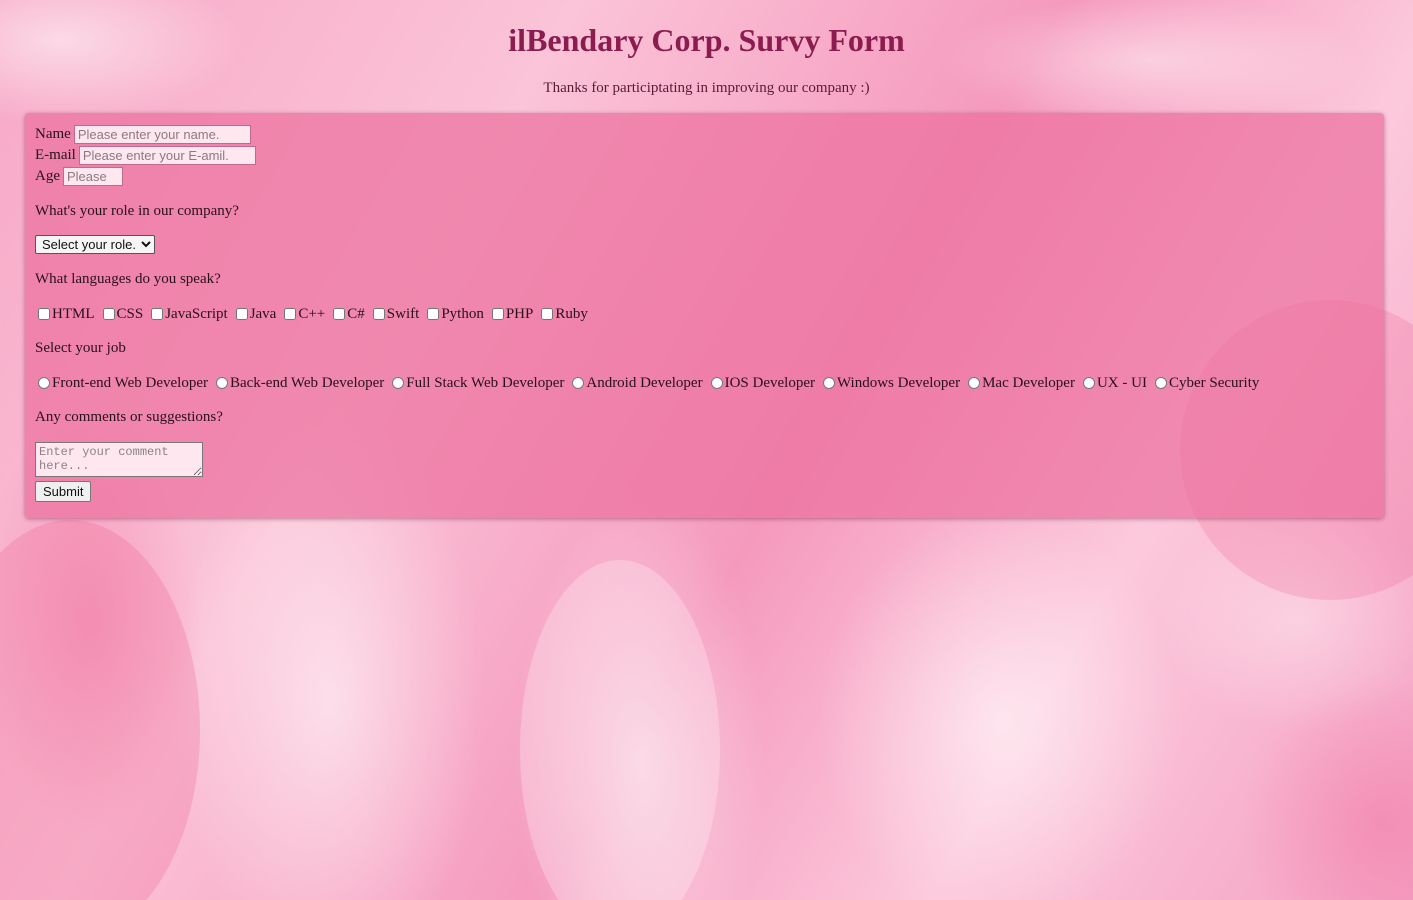 The height and width of the screenshot is (900, 1413). I want to click on role-select-wrap: Select your role., so click(704, 245).